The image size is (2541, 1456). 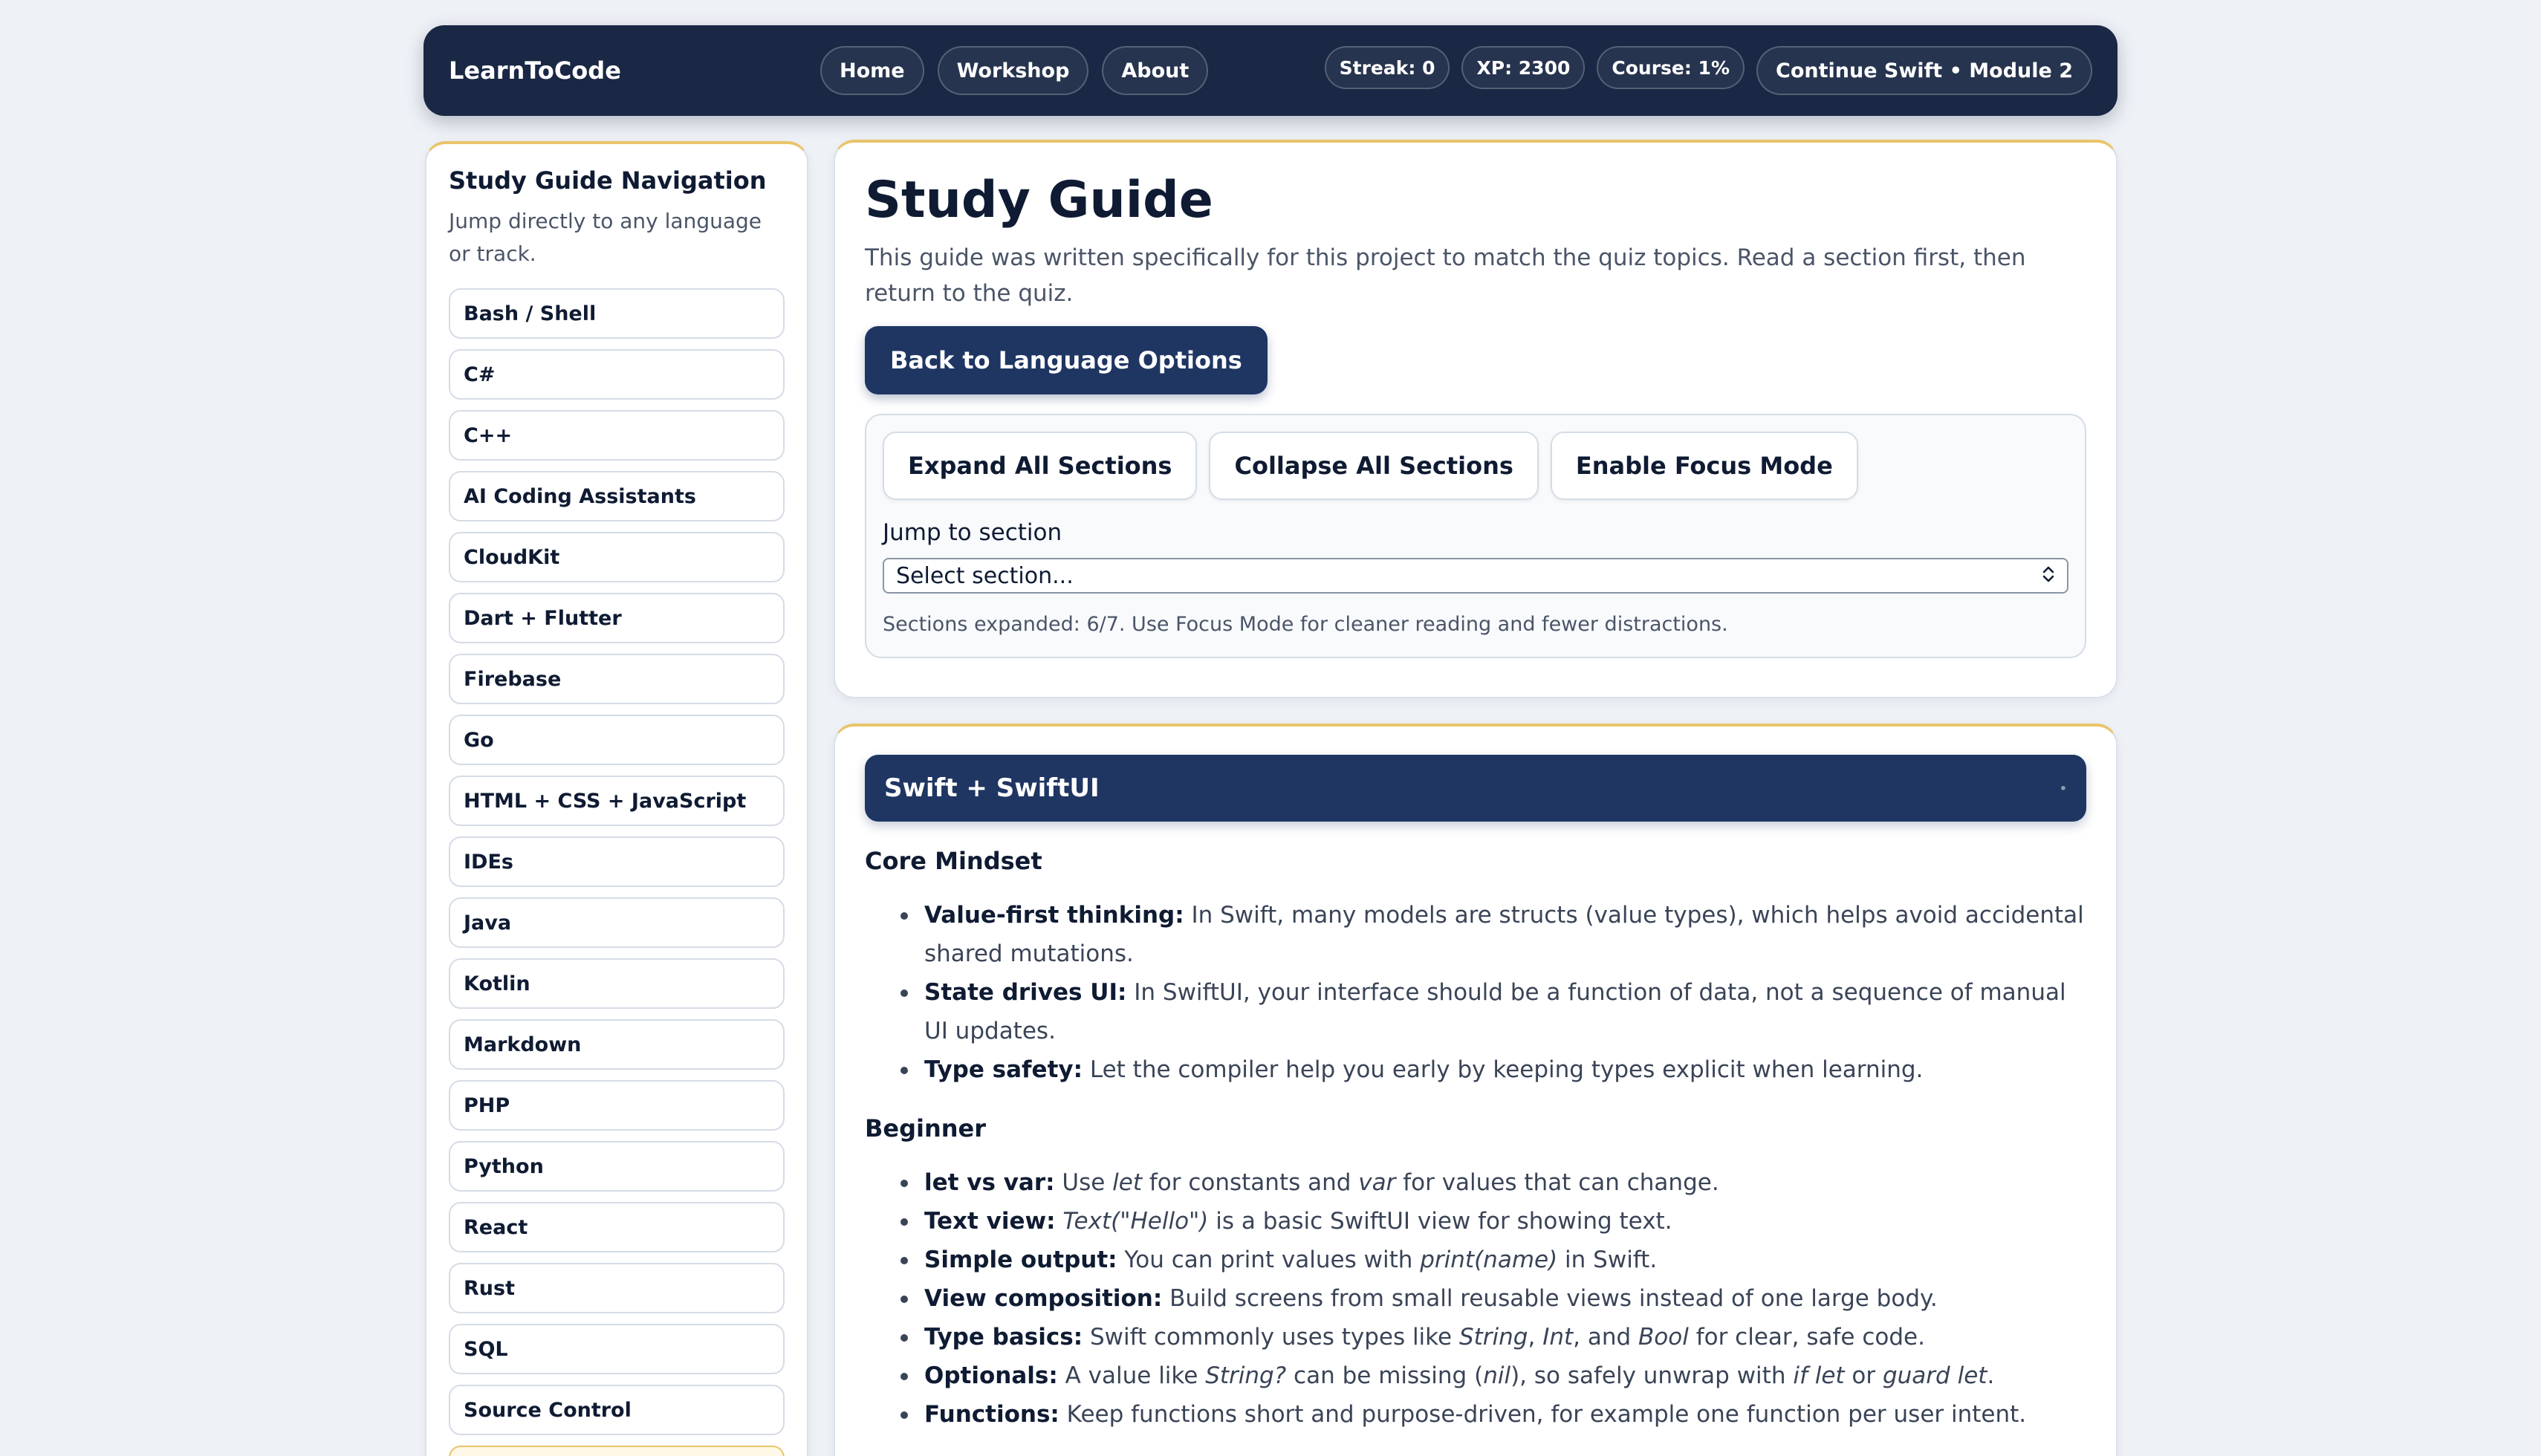 What do you see at coordinates (1003, 1337) in the screenshot?
I see `term-label: Type basics:` at bounding box center [1003, 1337].